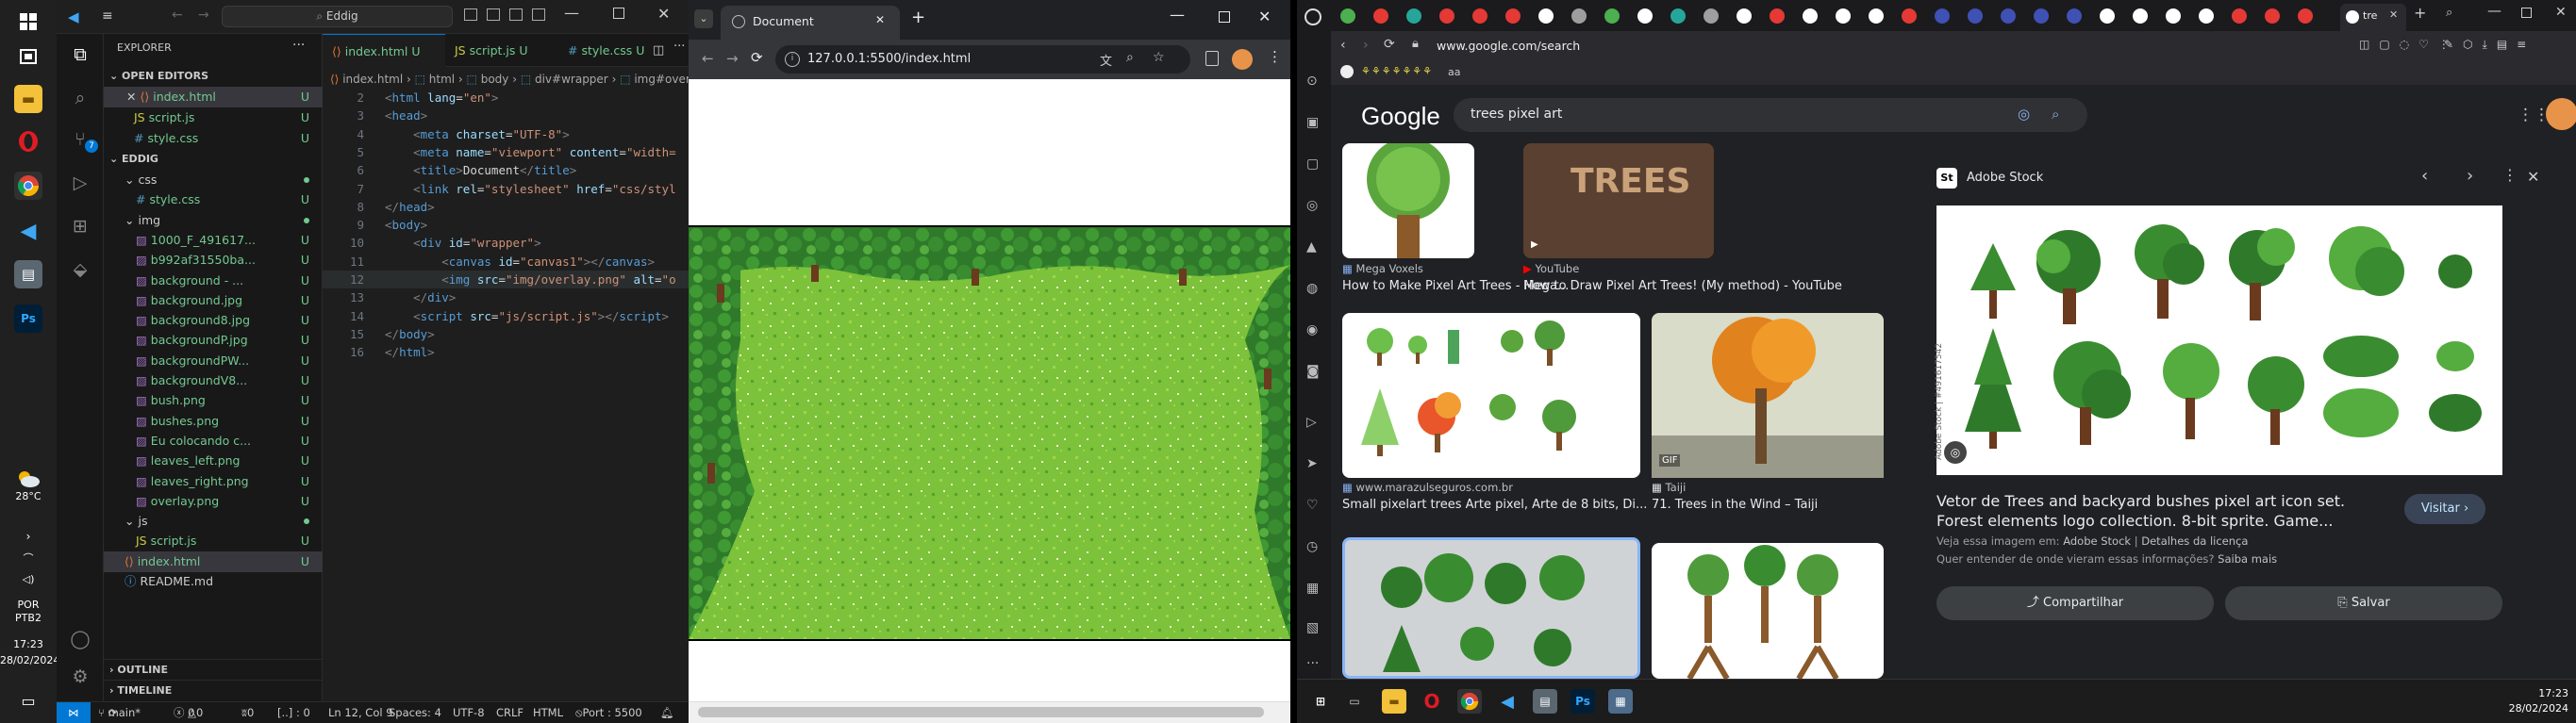 The image size is (2576, 723). What do you see at coordinates (1312, 627) in the screenshot?
I see `pinboard-icon: ▧` at bounding box center [1312, 627].